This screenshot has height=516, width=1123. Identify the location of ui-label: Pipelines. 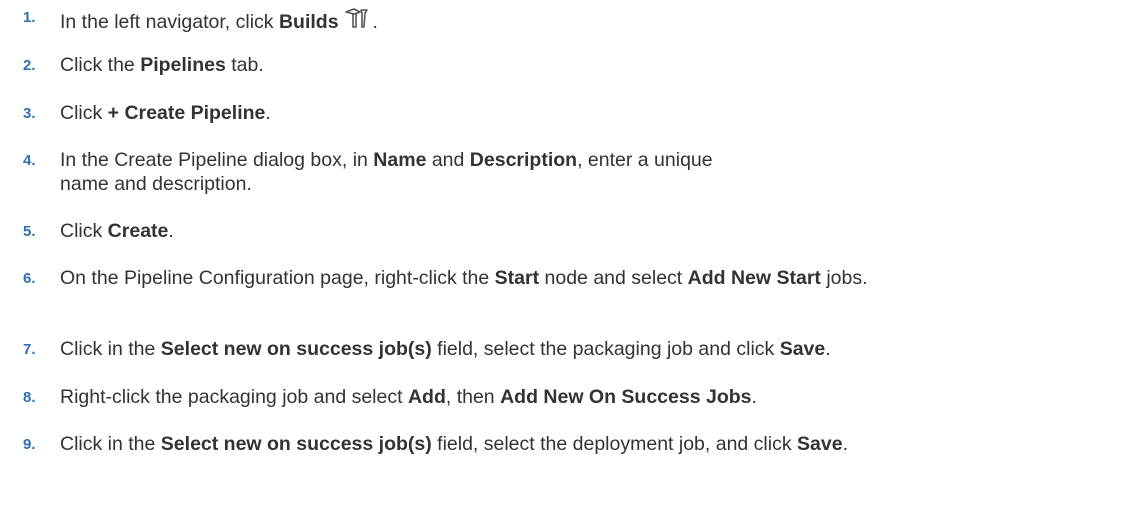
(183, 65).